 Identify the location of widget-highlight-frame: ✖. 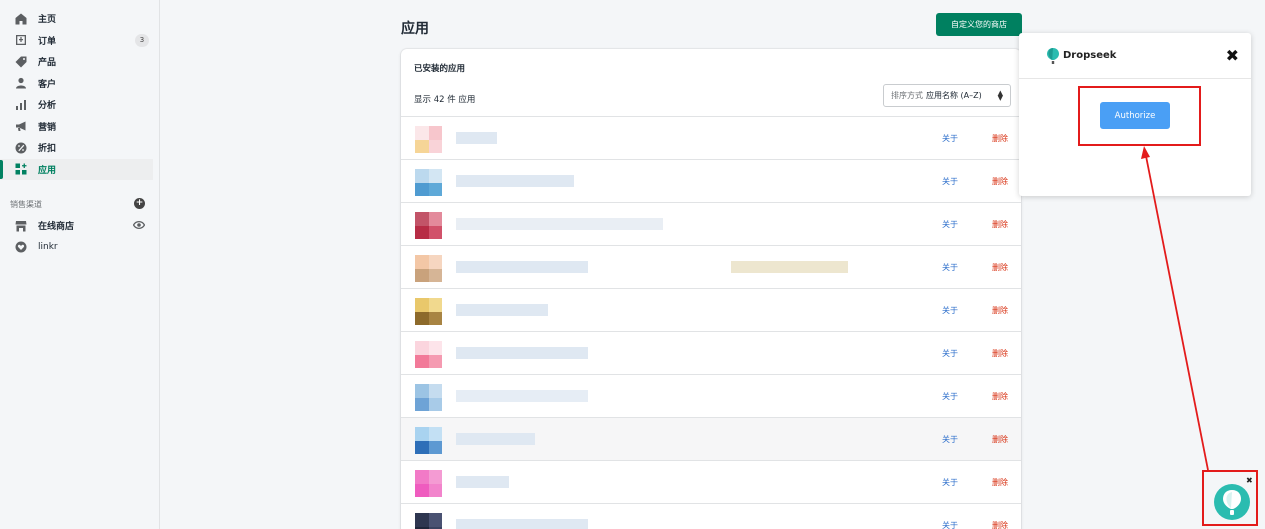
(1230, 498).